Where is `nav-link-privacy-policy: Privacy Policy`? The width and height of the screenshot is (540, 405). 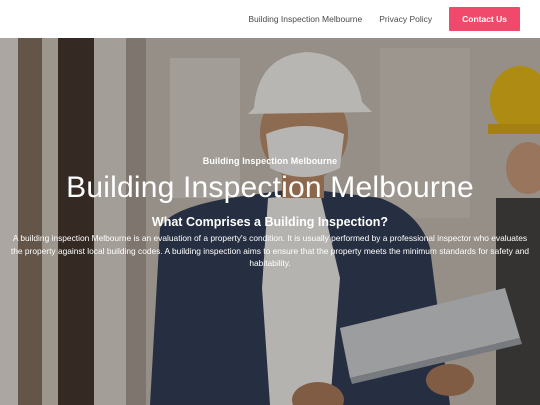 nav-link-privacy-policy: Privacy Policy is located at coordinates (405, 19).